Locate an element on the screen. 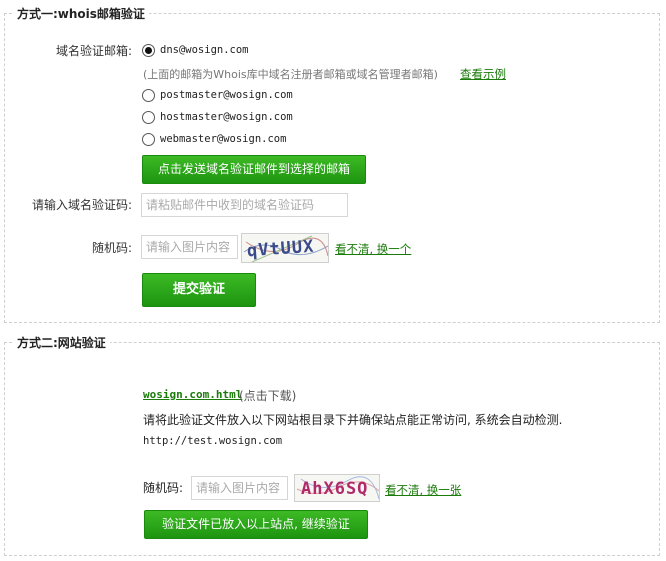 The image size is (666, 561). whois-hint-text: (上面的邮箱为Whois库中域名注册者邮箱或域名管理者邮箱) is located at coordinates (290, 74).